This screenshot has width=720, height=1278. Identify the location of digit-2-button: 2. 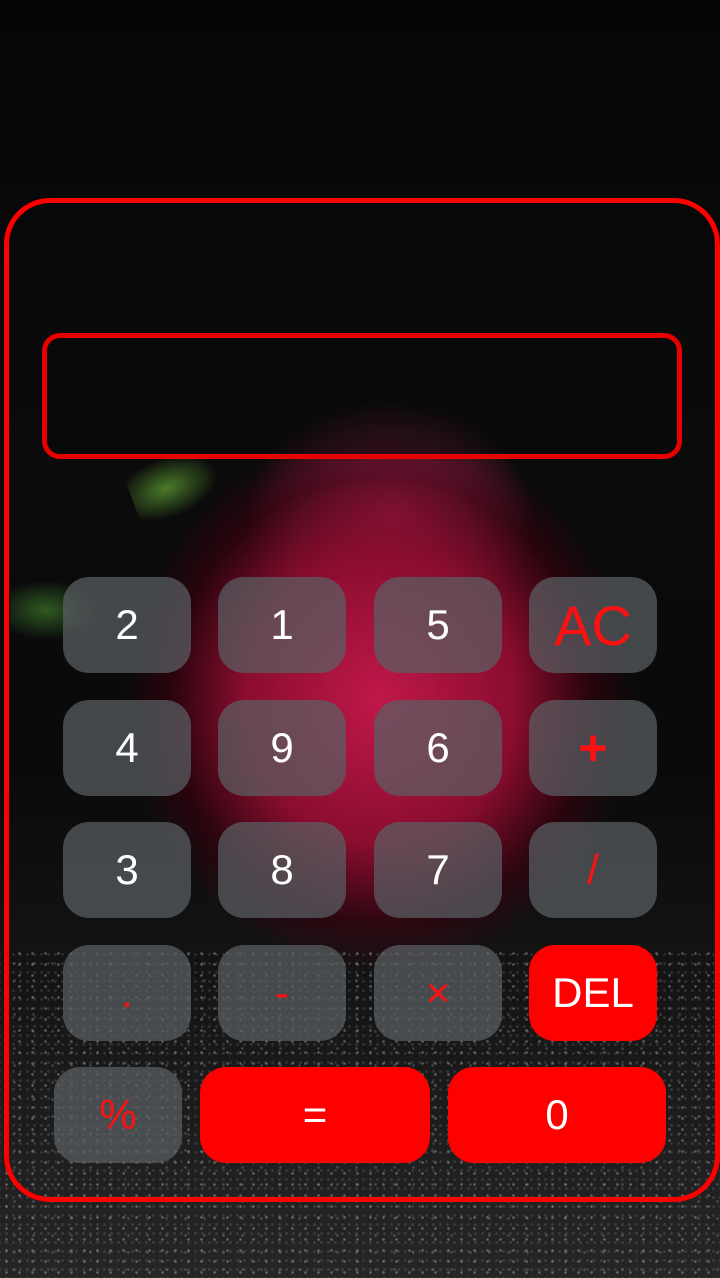
(127, 625).